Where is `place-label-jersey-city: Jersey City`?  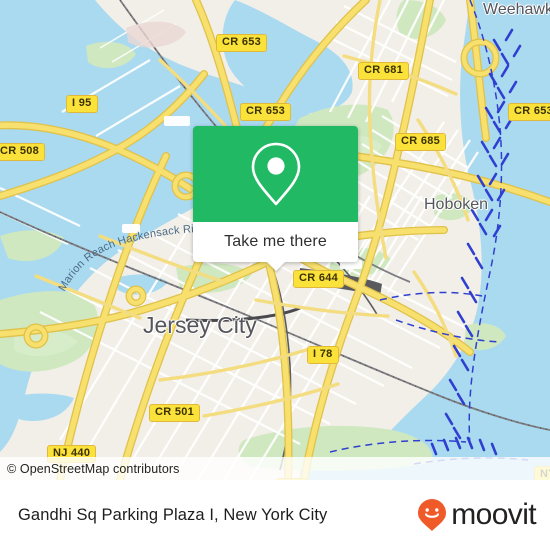 place-label-jersey-city: Jersey City is located at coordinates (200, 325).